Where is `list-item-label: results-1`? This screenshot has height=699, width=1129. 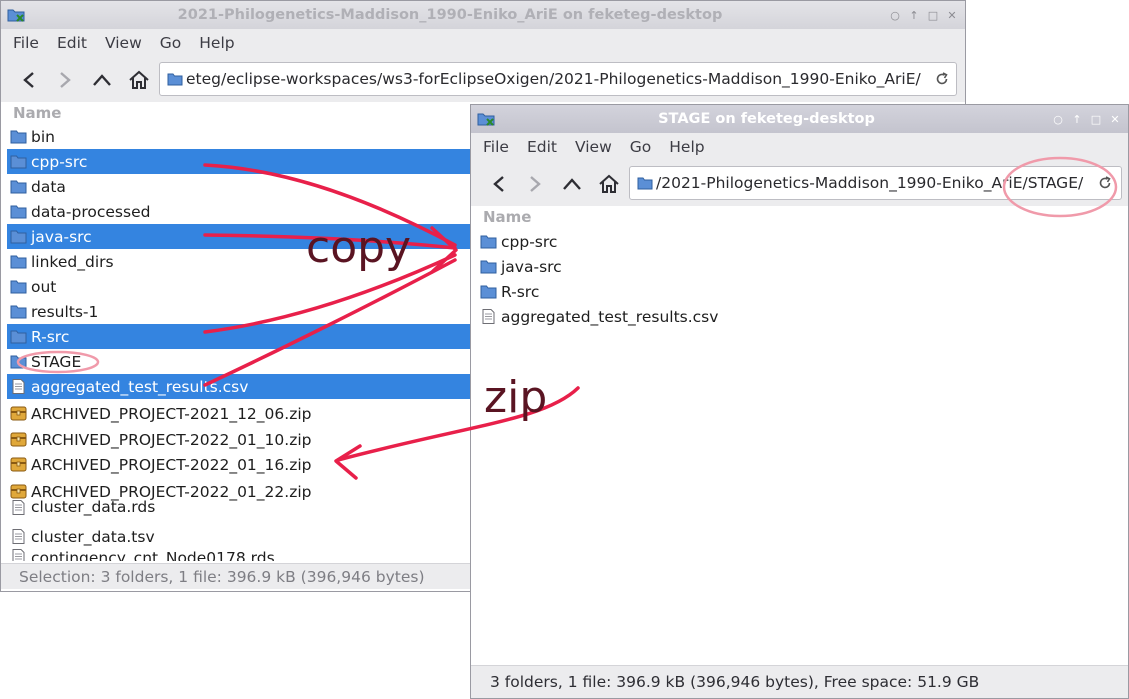 list-item-label: results-1 is located at coordinates (65, 311).